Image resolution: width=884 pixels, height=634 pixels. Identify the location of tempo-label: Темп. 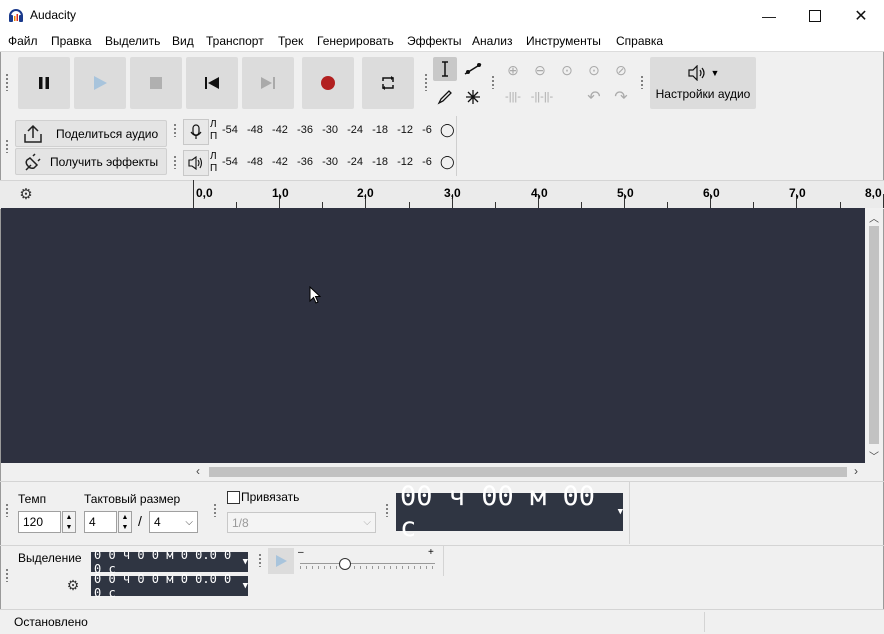
(32, 499).